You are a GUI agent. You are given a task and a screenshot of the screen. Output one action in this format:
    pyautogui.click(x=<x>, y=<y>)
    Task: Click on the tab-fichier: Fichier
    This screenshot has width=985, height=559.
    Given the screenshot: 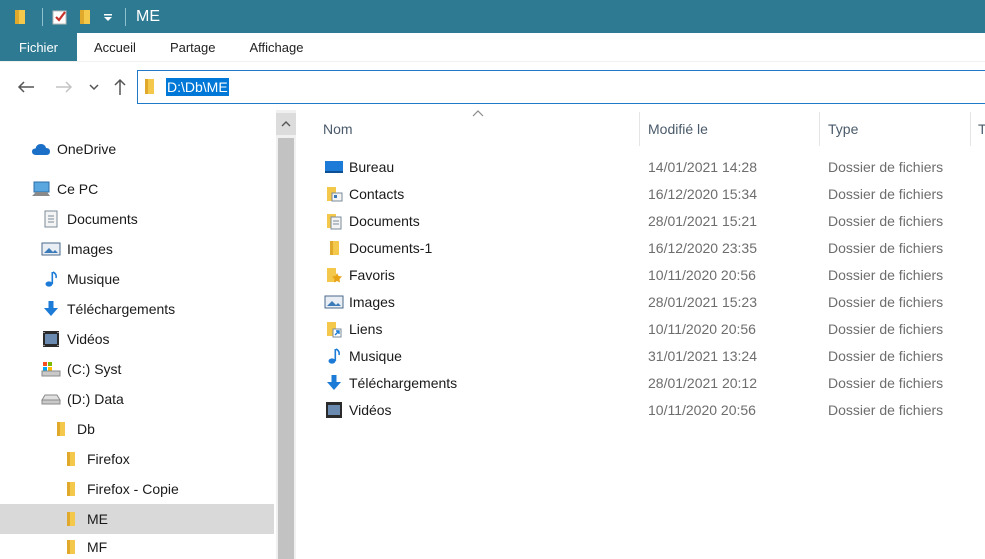 What is the action you would take?
    pyautogui.click(x=39, y=47)
    